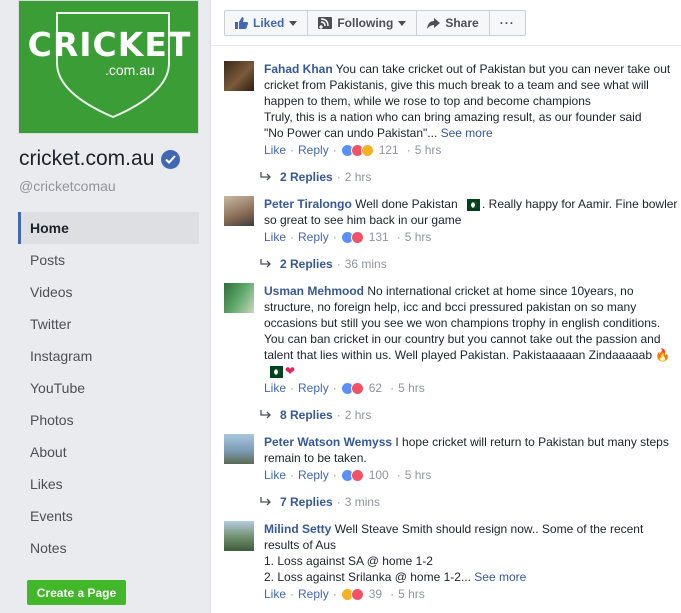 The width and height of the screenshot is (681, 613). I want to click on replies-time: 2 hrs, so click(358, 415).